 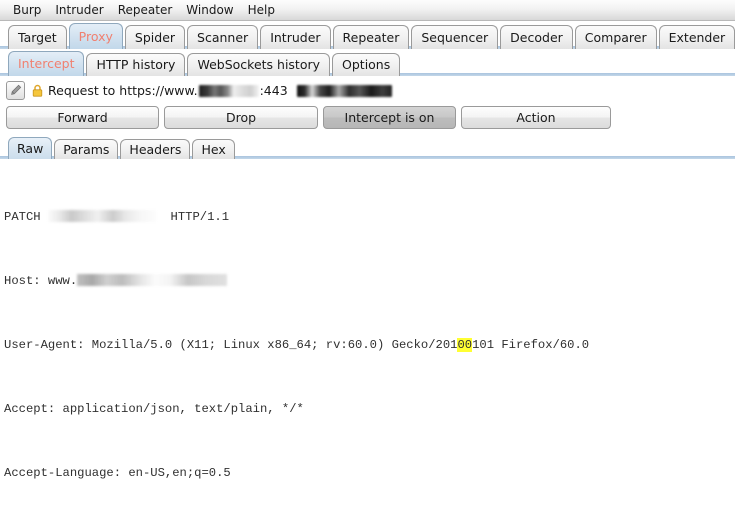 I want to click on editor-tab-raw: Raw, so click(x=30, y=148).